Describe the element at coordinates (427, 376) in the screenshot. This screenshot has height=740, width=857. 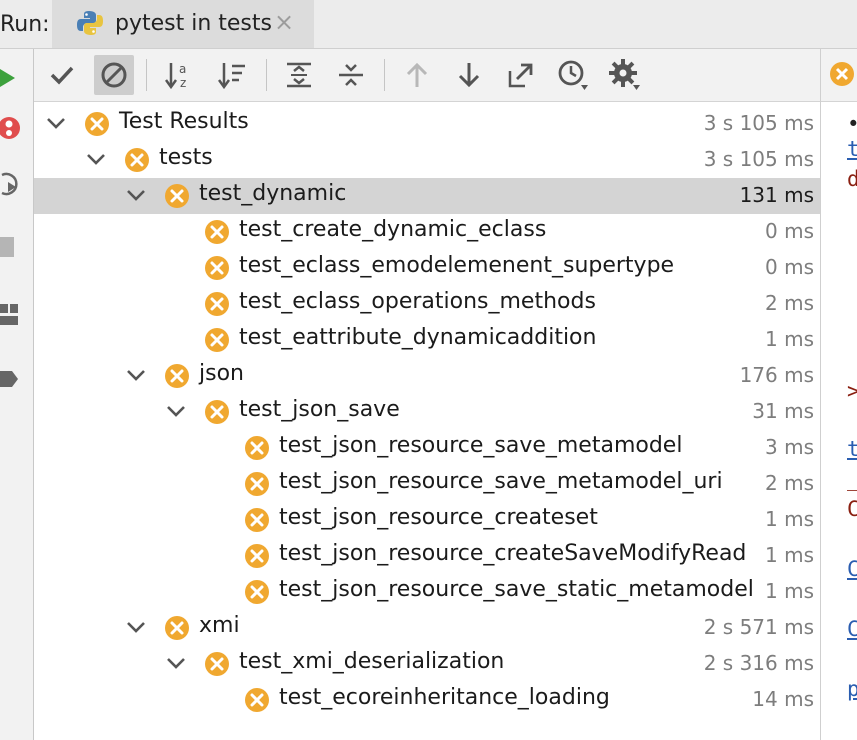
I see `tree-row: json 176 ms` at that location.